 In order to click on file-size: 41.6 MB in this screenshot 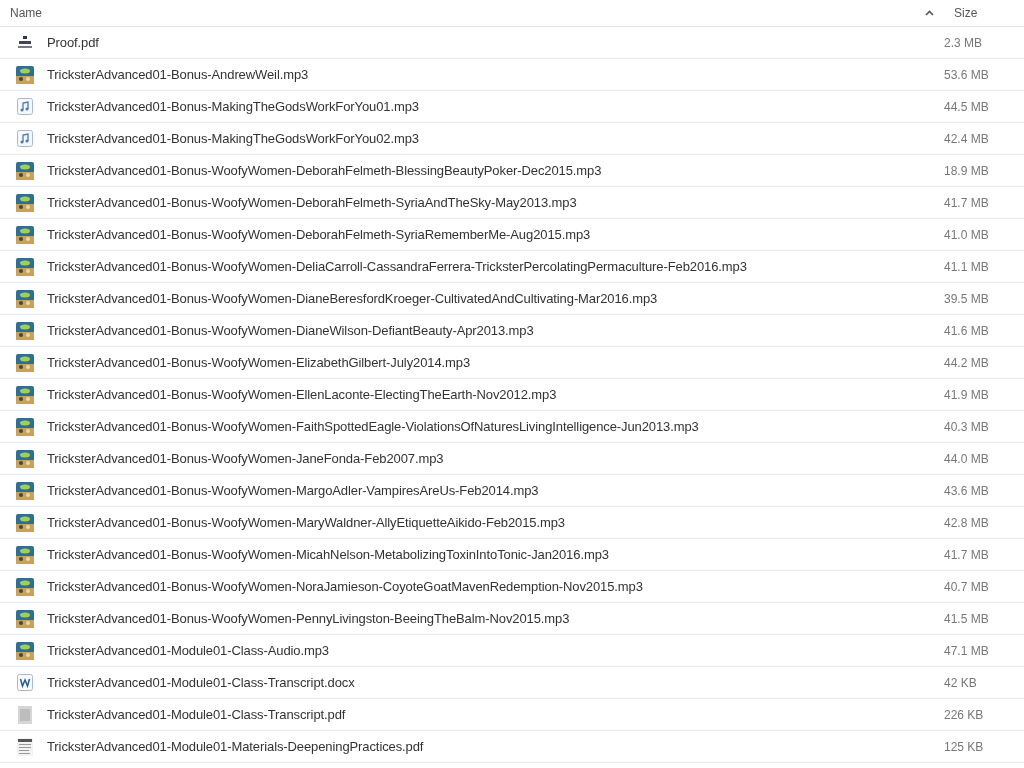, I will do `click(967, 330)`.